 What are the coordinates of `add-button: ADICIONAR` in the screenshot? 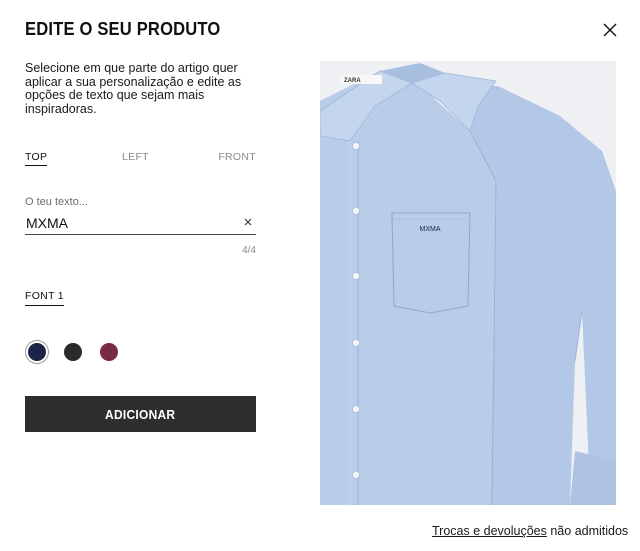 It's located at (140, 414).